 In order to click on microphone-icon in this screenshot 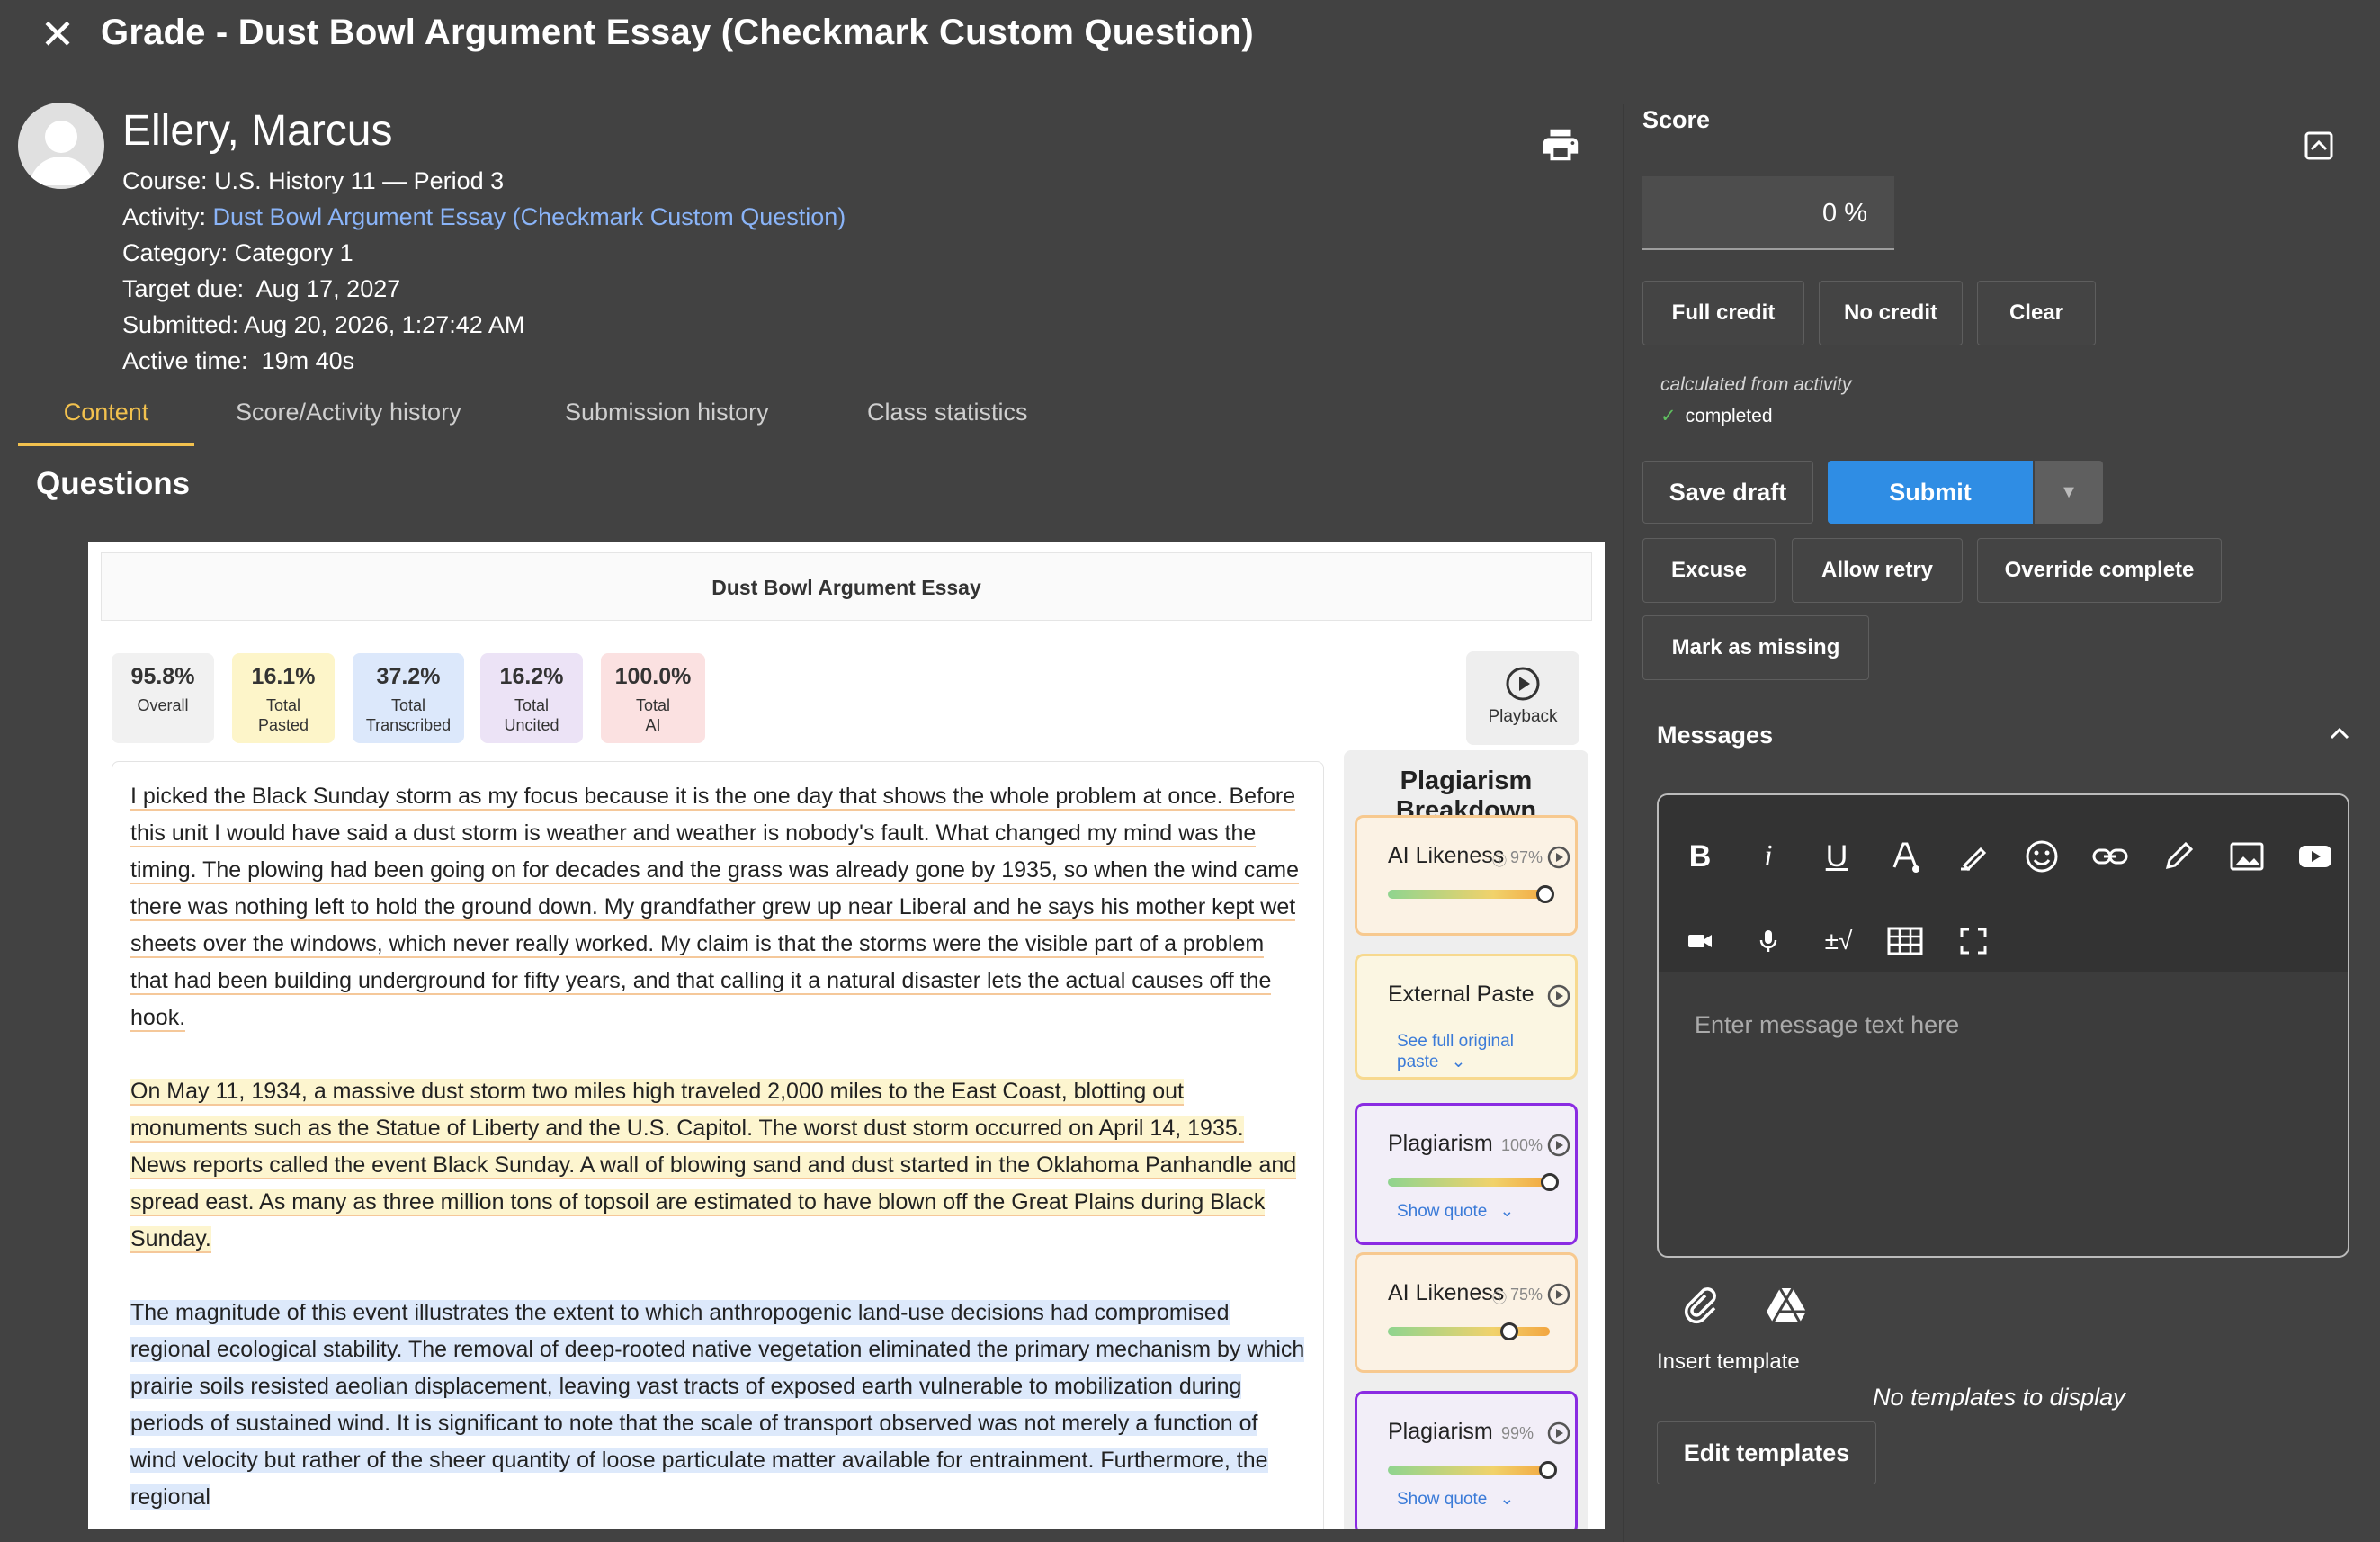, I will do `click(1768, 941)`.